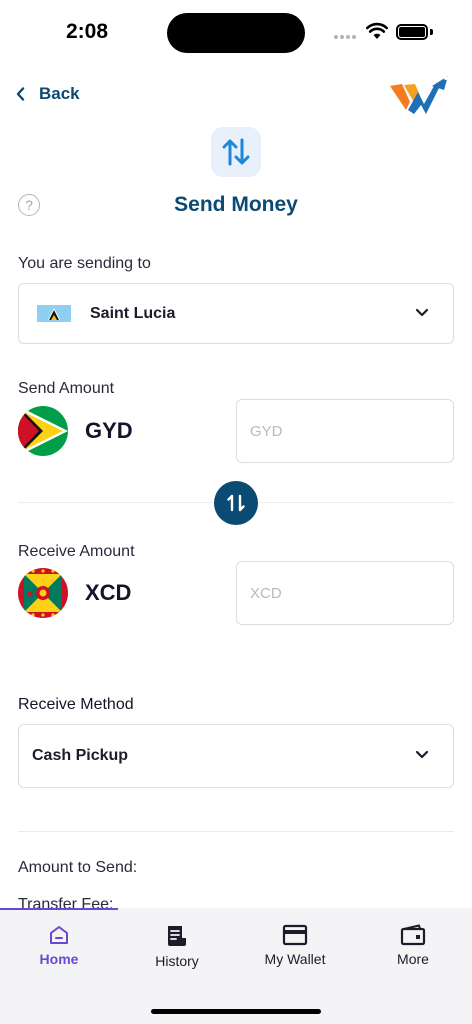 The height and width of the screenshot is (1024, 472). Describe the element at coordinates (236, 33) in the screenshot. I see `dynamic-island` at that location.